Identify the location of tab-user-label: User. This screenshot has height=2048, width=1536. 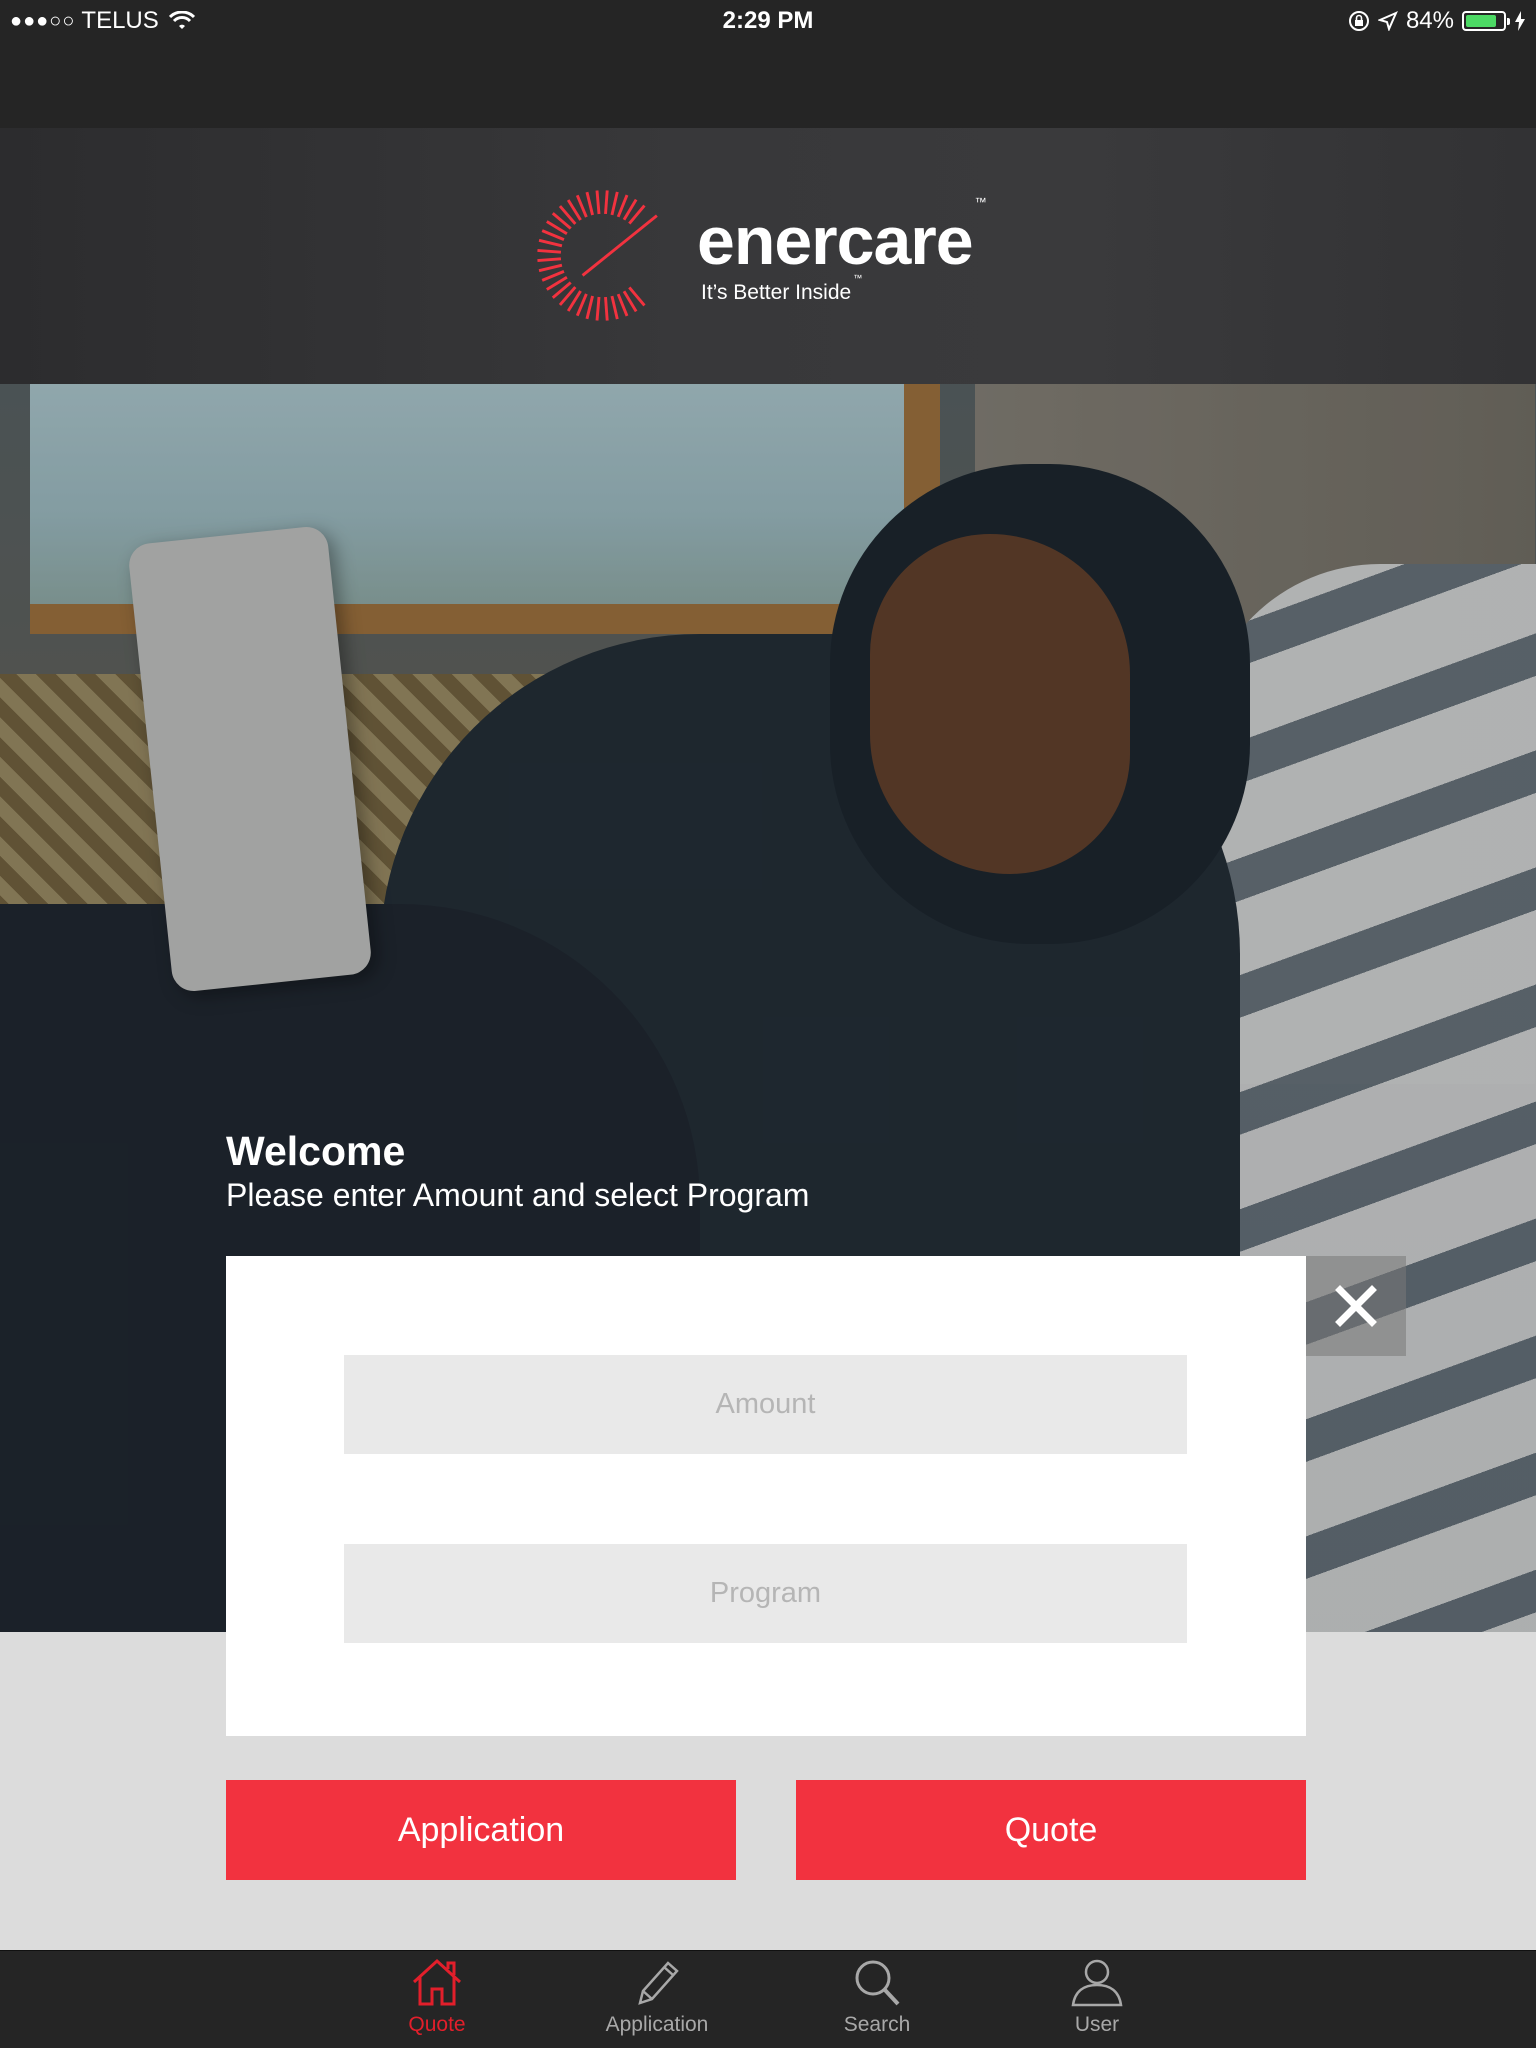
(1097, 2024).